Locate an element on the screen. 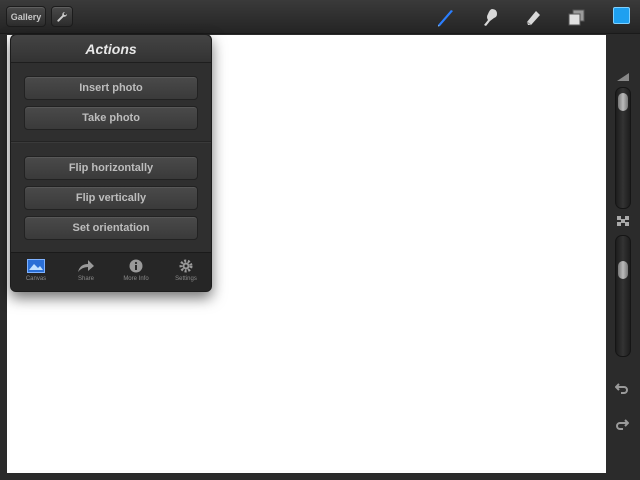 This screenshot has width=640, height=480. opacity-slider is located at coordinates (623, 296).